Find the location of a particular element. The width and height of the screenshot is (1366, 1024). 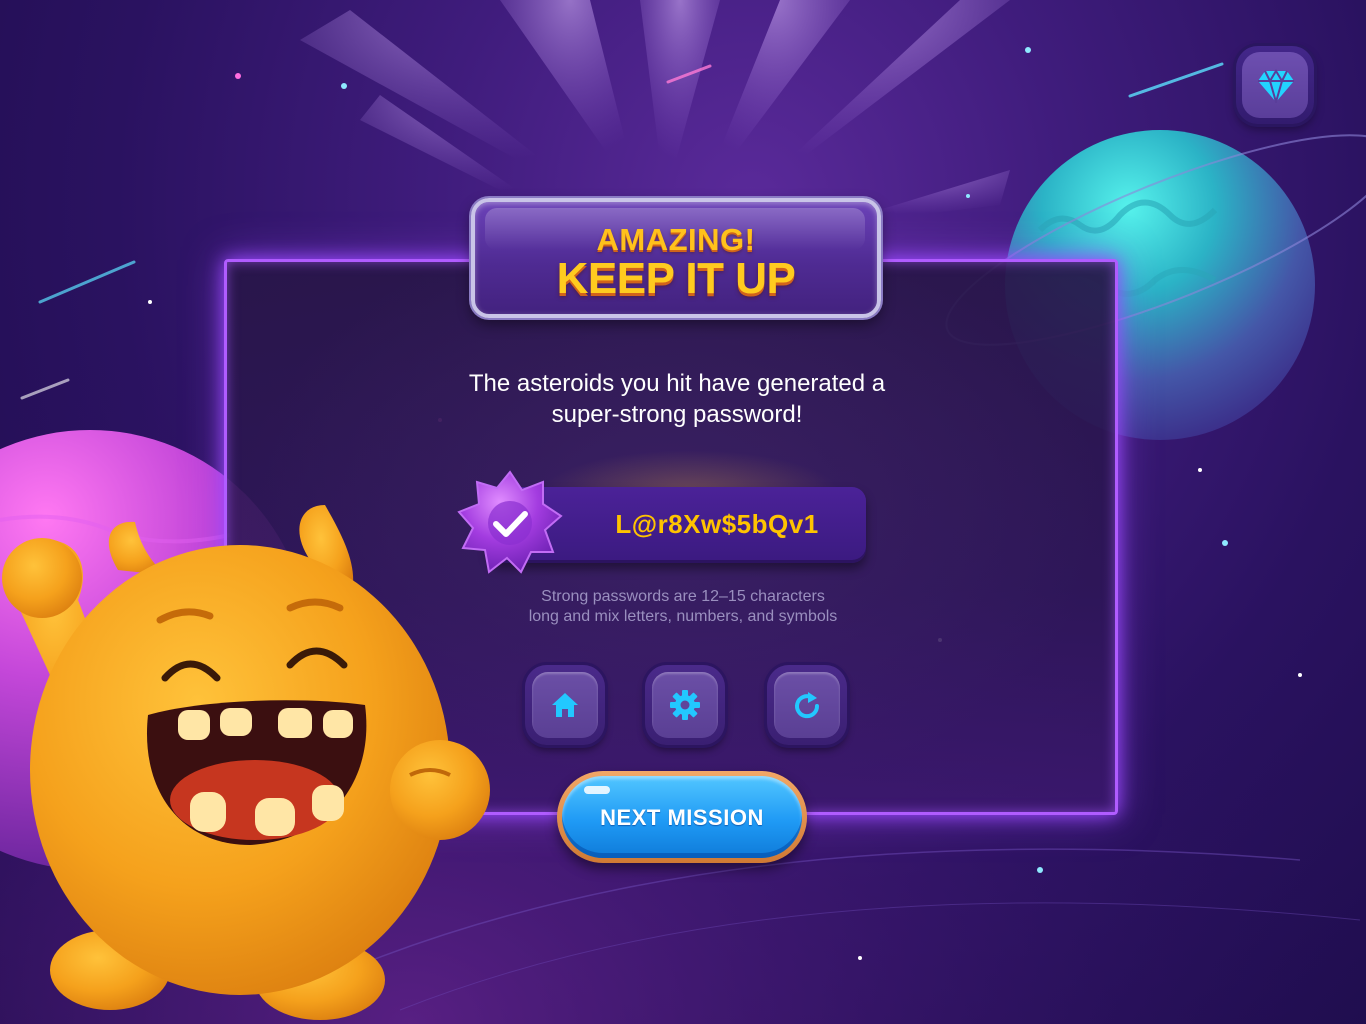

next-mission-label: NEXT MISSION is located at coordinates (682, 817).